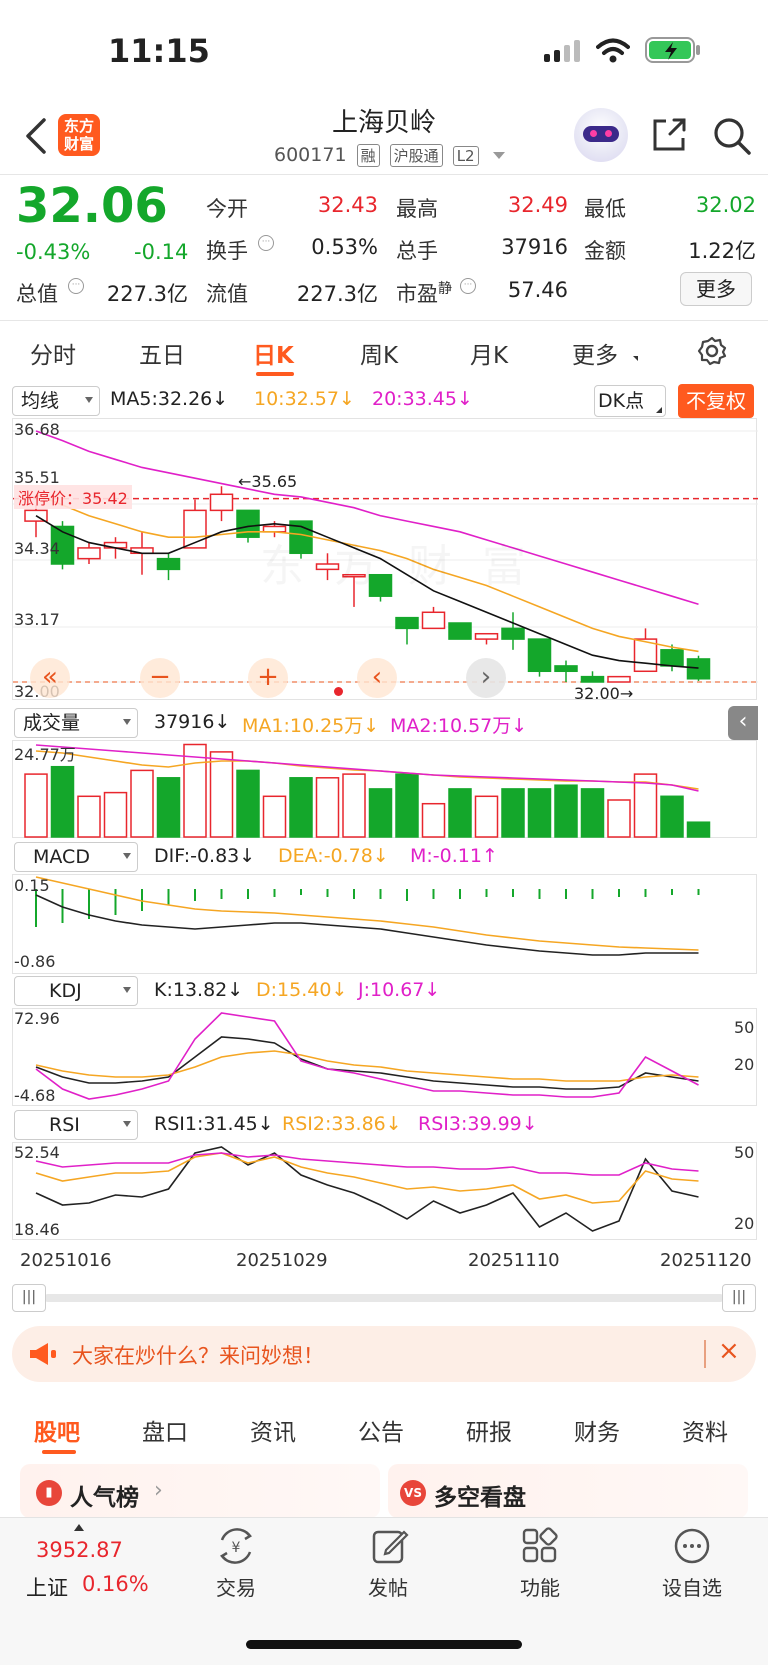  I want to click on settings-gear-icon, so click(712, 351).